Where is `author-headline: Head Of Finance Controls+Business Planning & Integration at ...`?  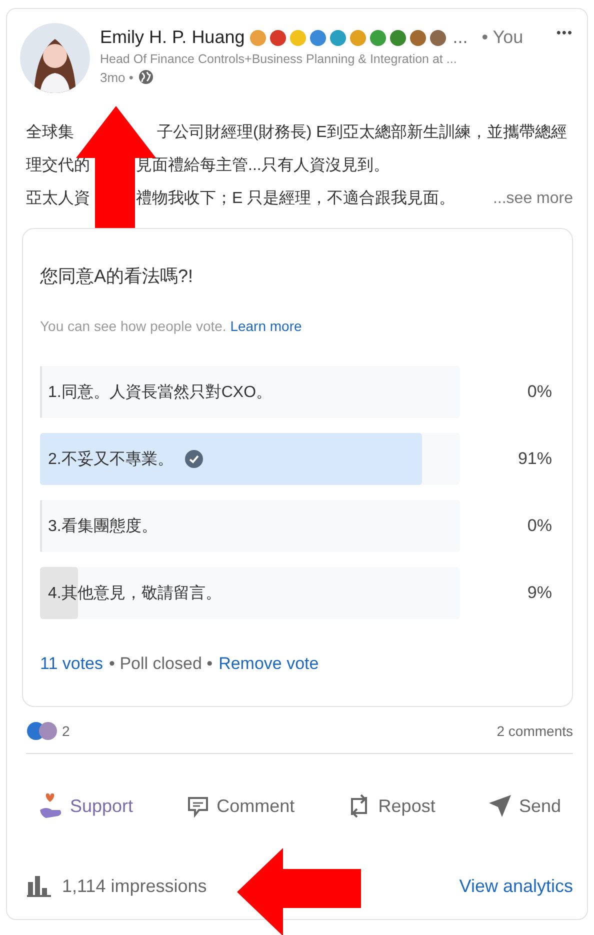
author-headline: Head Of Finance Controls+Business Planning & Integration at ... is located at coordinates (279, 59).